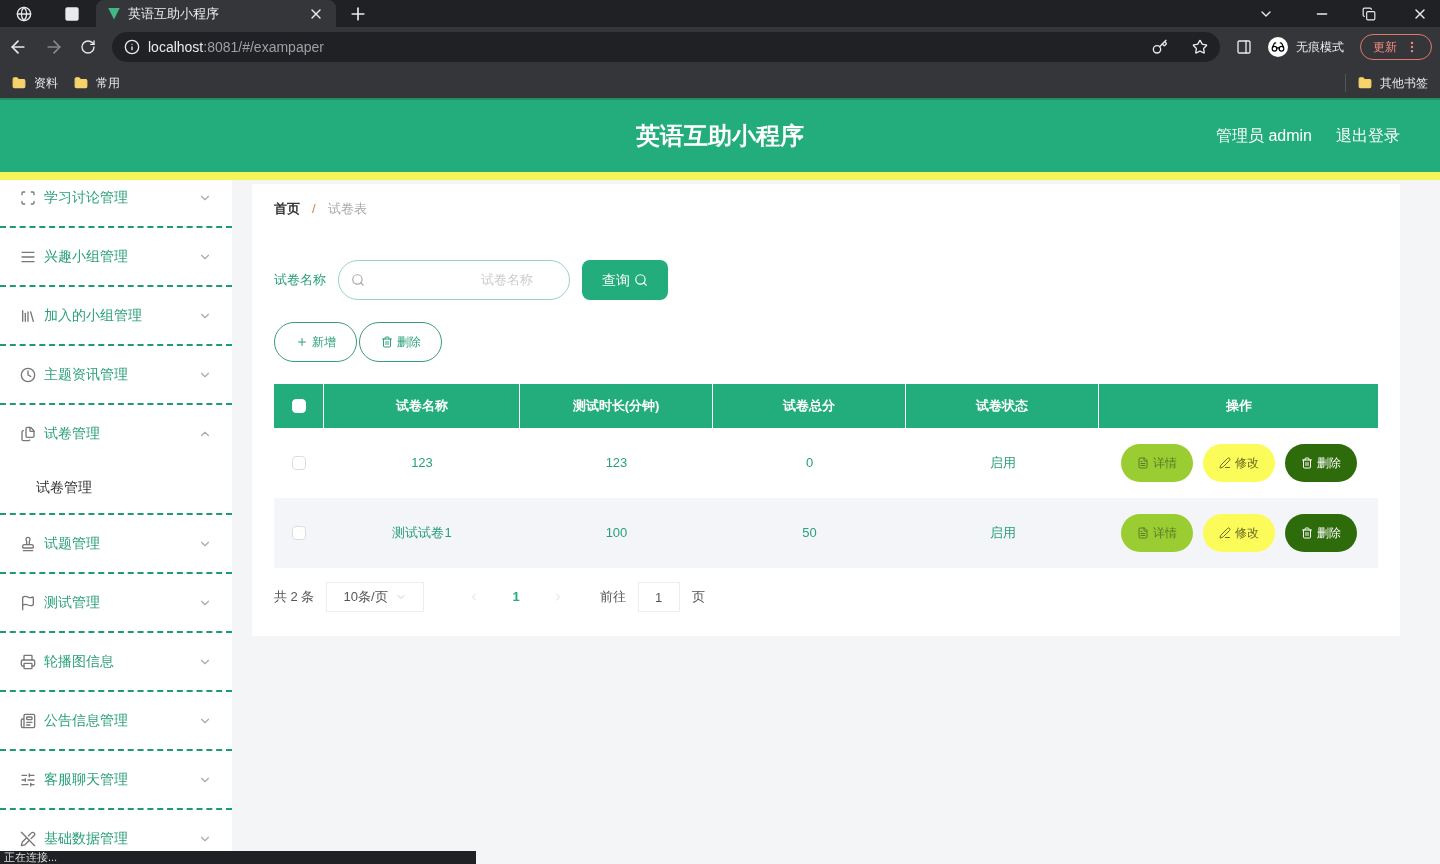  I want to click on breadcrumb-link: 首页, so click(287, 209).